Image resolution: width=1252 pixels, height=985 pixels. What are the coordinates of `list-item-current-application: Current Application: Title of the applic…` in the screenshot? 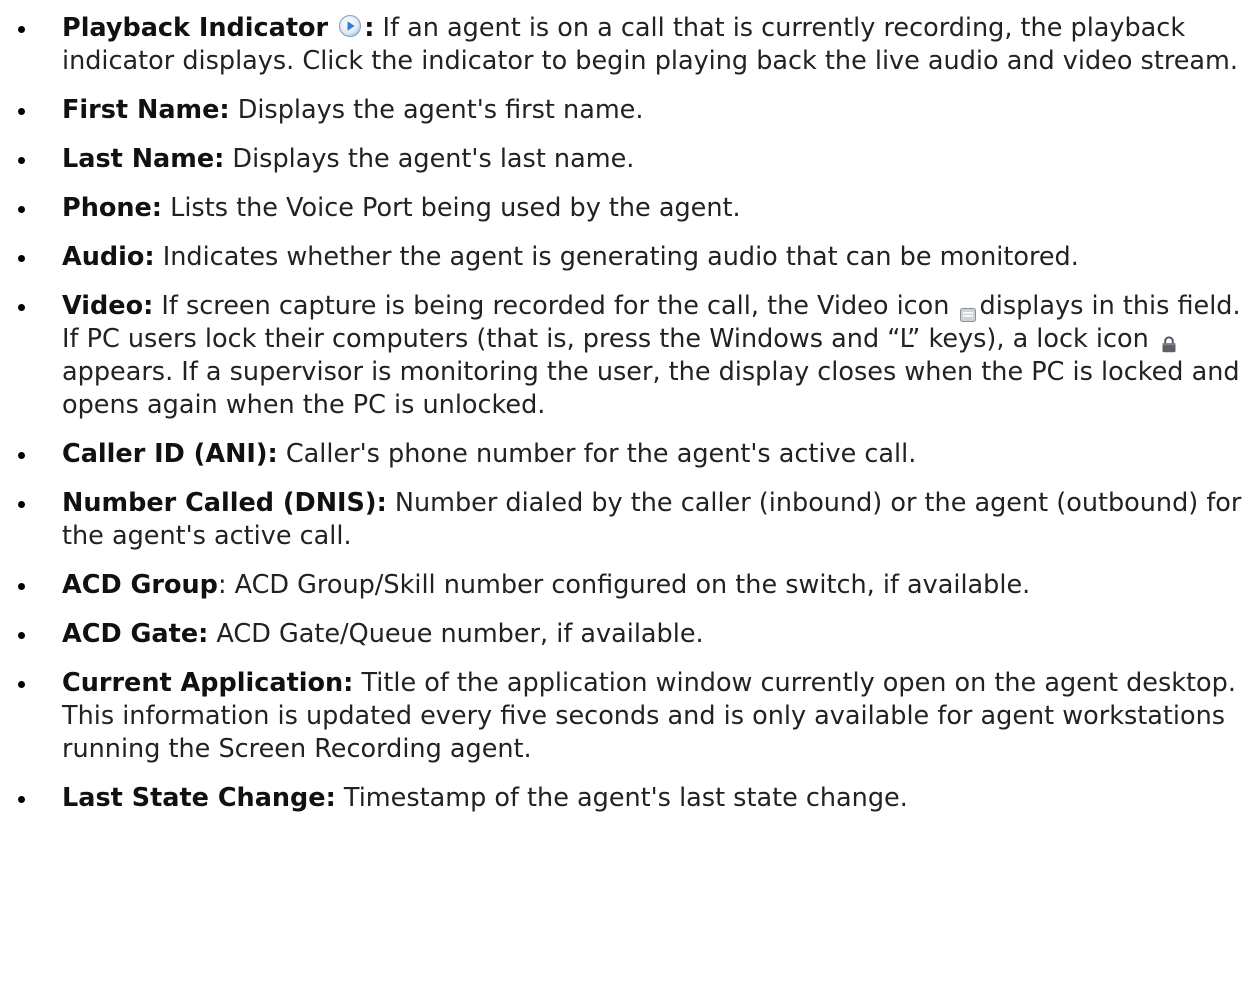 It's located at (626, 716).